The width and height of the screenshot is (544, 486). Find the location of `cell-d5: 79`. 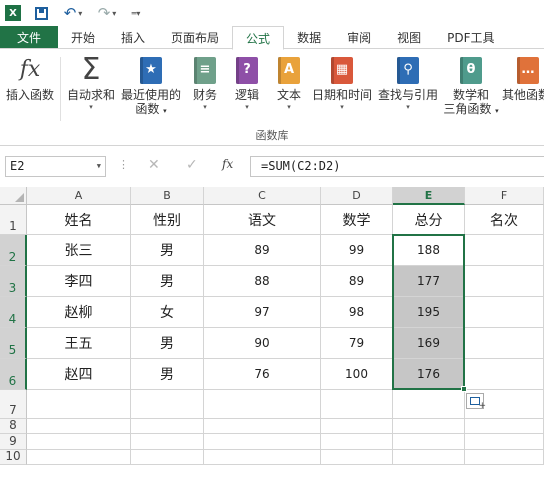

cell-d5: 79 is located at coordinates (357, 343).